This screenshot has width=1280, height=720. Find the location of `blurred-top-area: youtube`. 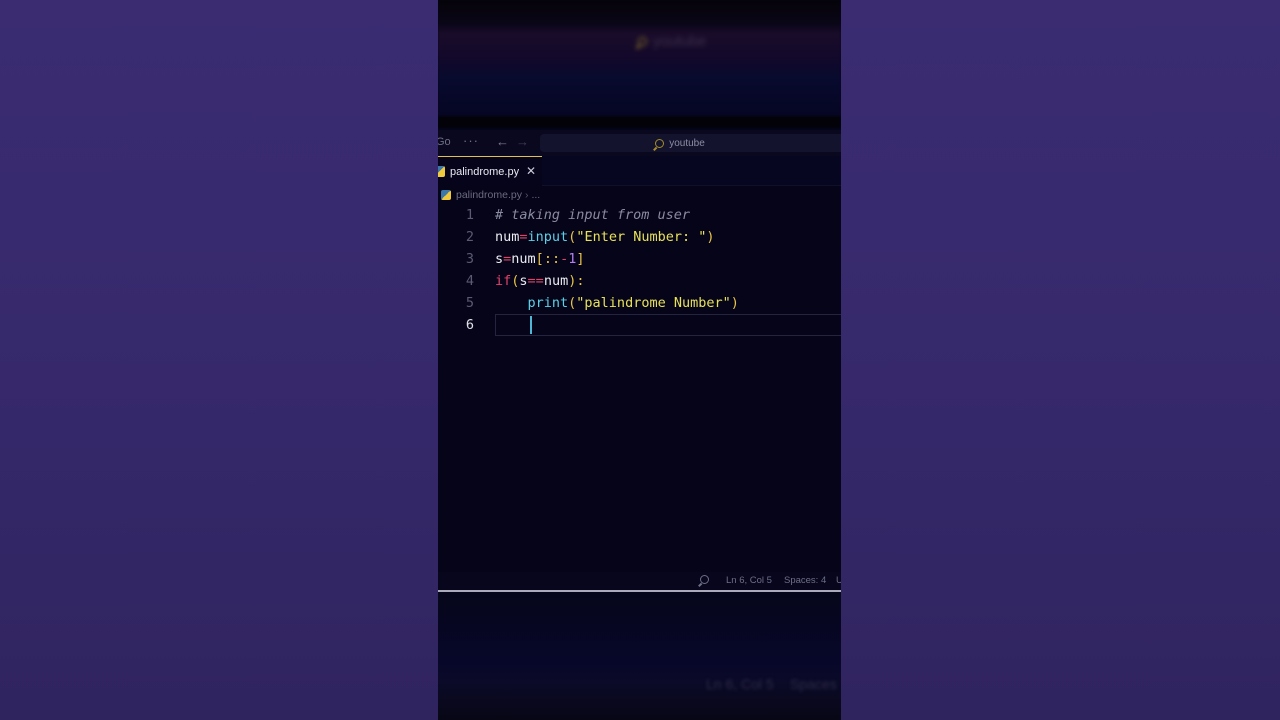

blurred-top-area: youtube is located at coordinates (639, 65).